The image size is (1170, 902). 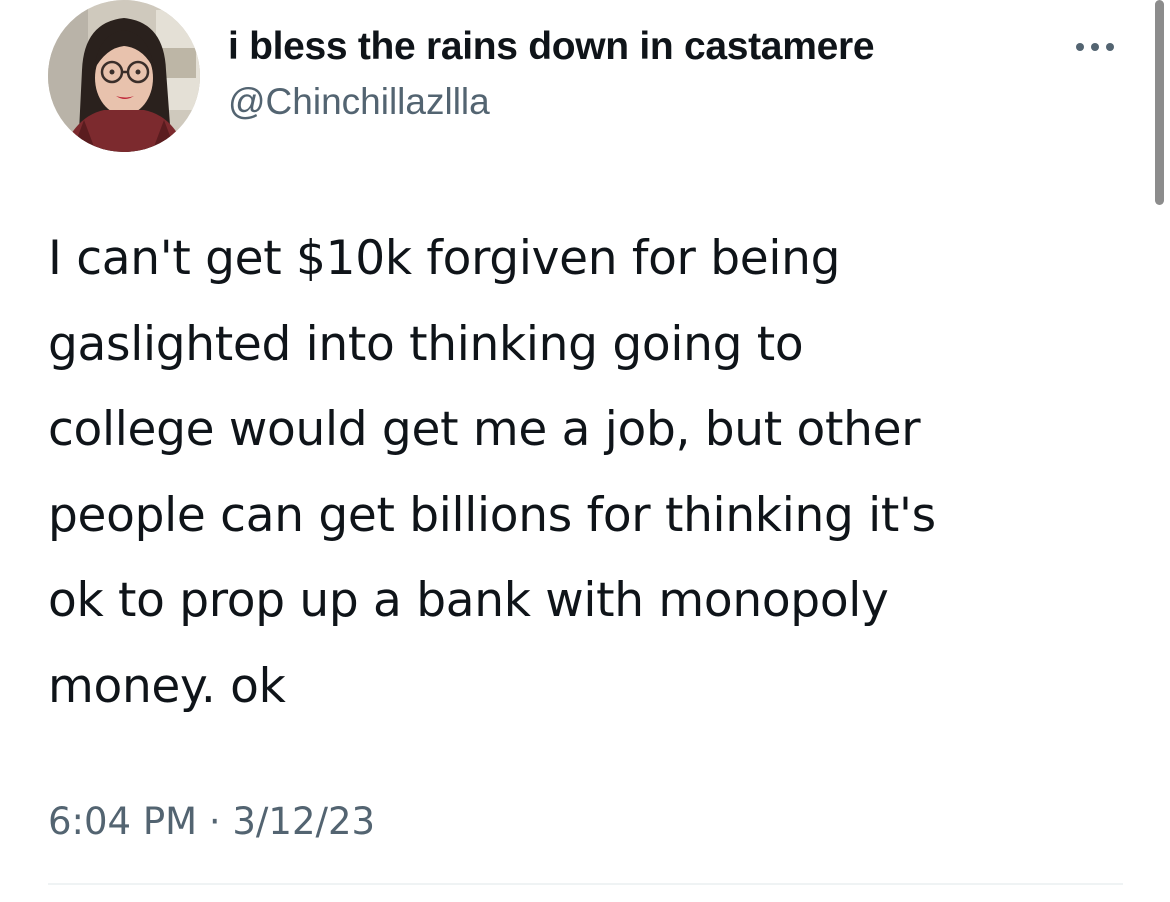 I want to click on scrollbar, so click(x=1159, y=102).